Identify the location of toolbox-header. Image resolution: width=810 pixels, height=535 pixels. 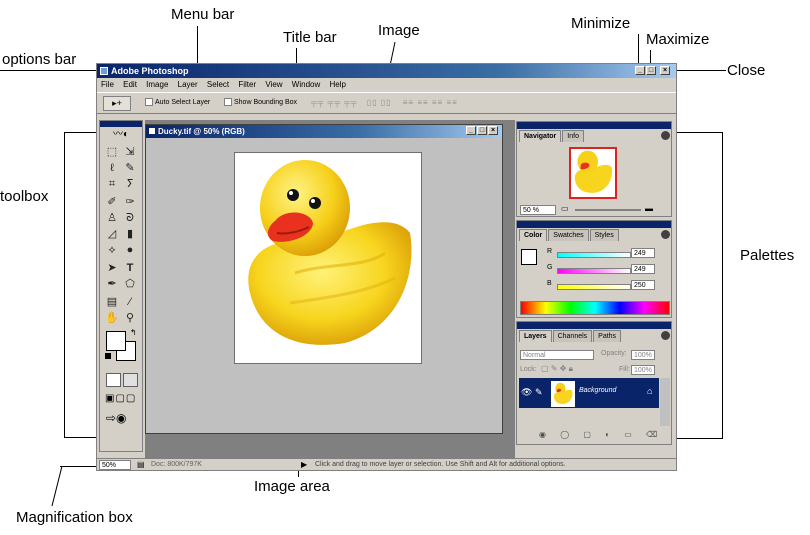
(121, 124).